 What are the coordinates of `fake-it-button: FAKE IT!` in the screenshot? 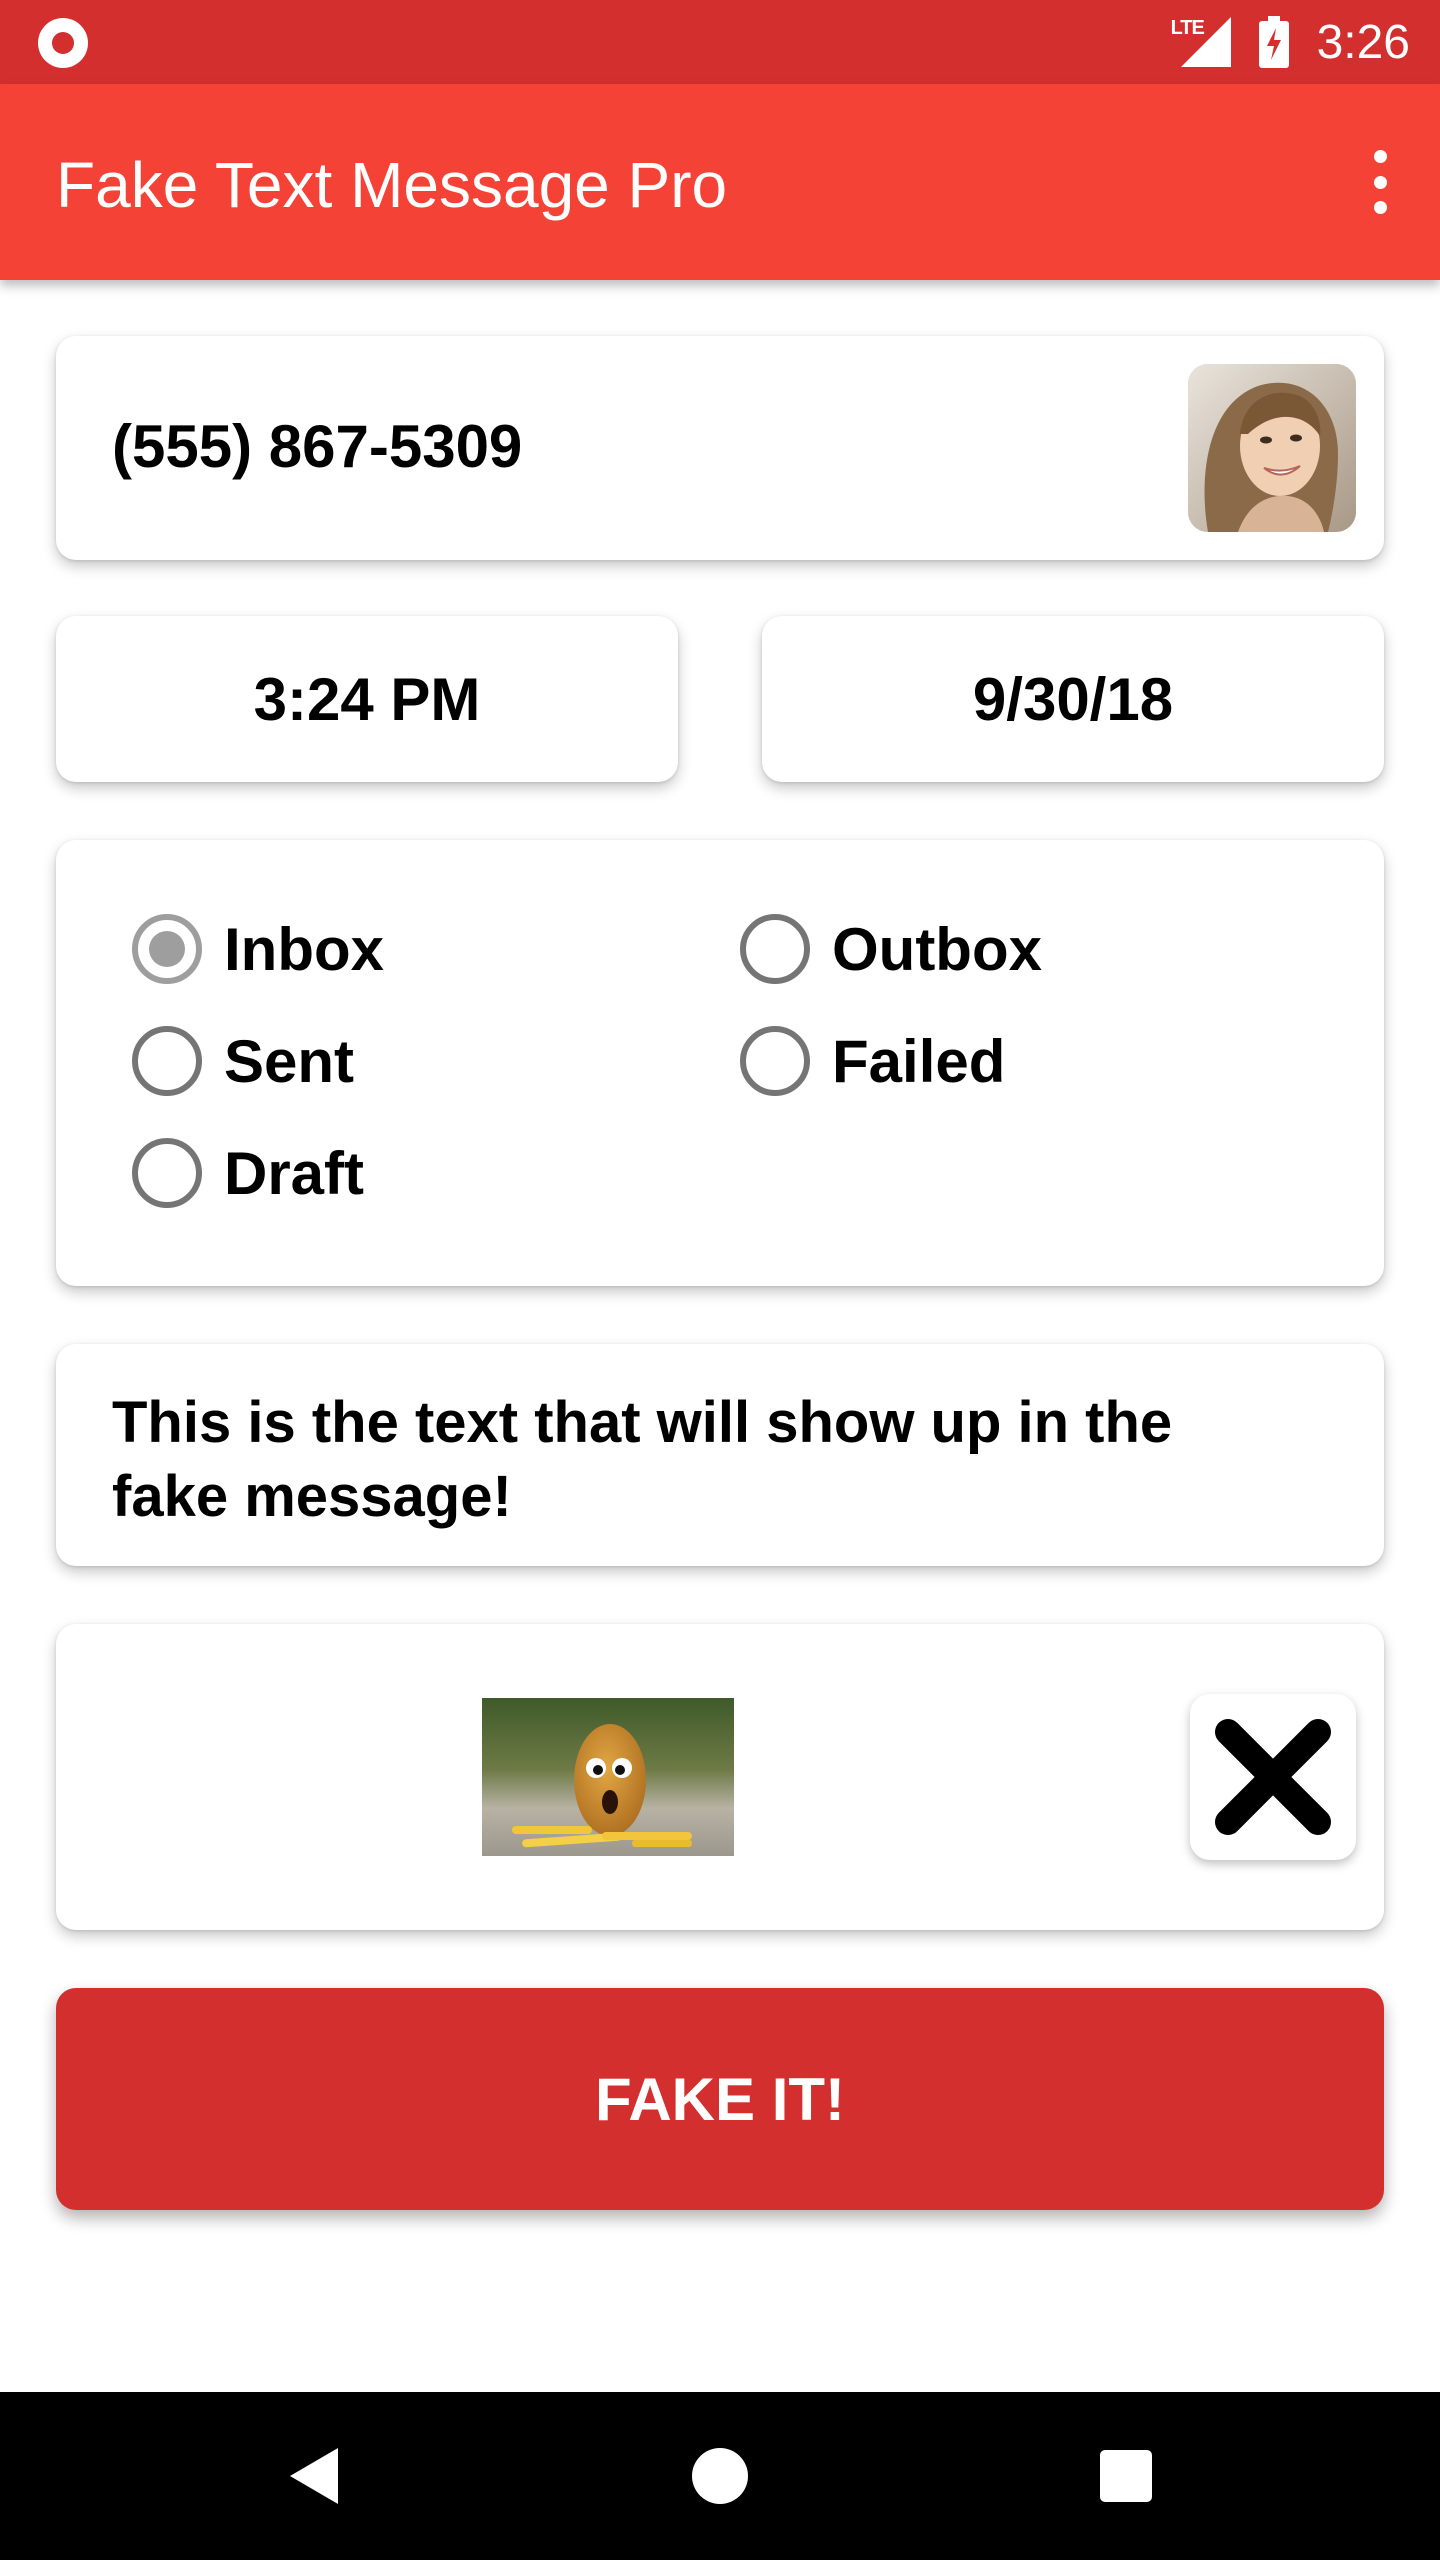 It's located at (720, 2099).